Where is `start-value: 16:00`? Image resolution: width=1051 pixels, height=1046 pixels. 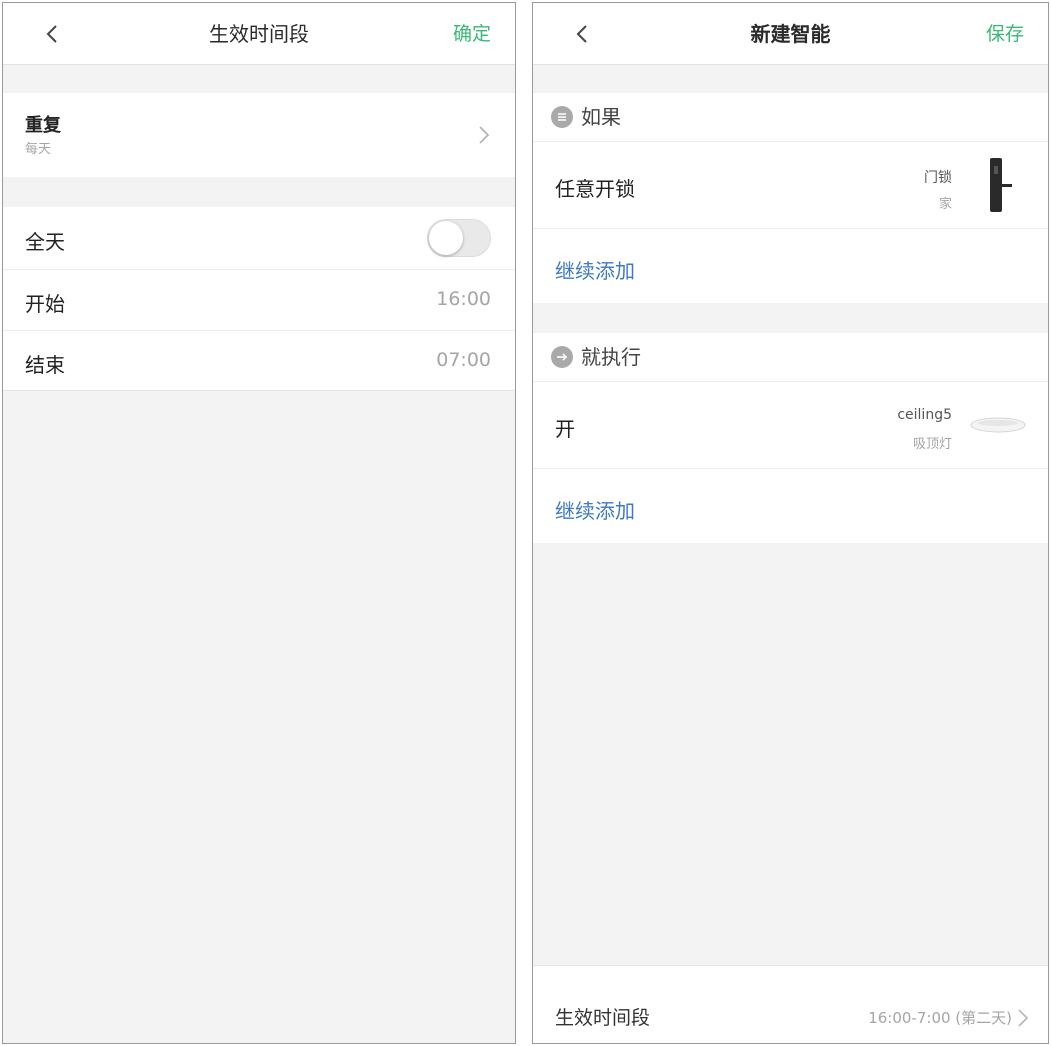 start-value: 16:00 is located at coordinates (463, 299).